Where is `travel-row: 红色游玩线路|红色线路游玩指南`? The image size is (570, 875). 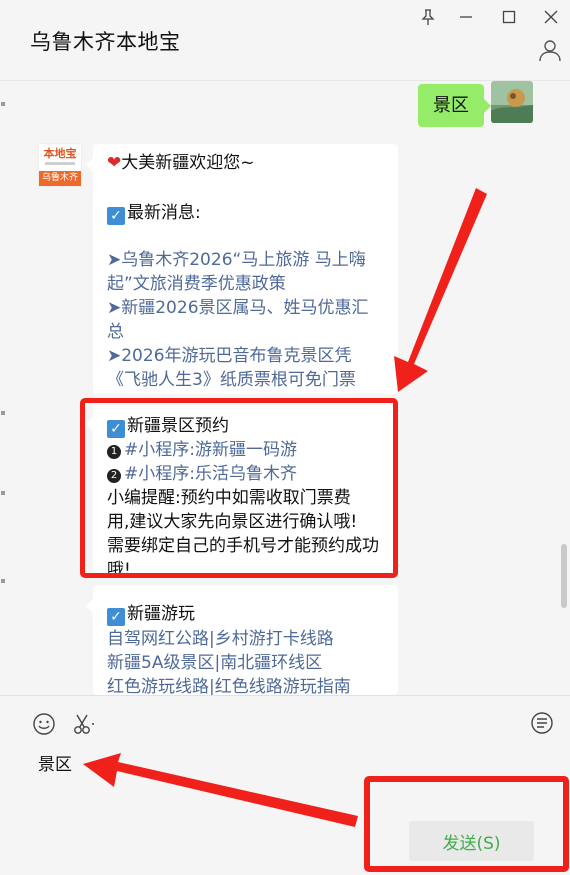
travel-row: 红色游玩线路|红色线路游玩指南 is located at coordinates (229, 685).